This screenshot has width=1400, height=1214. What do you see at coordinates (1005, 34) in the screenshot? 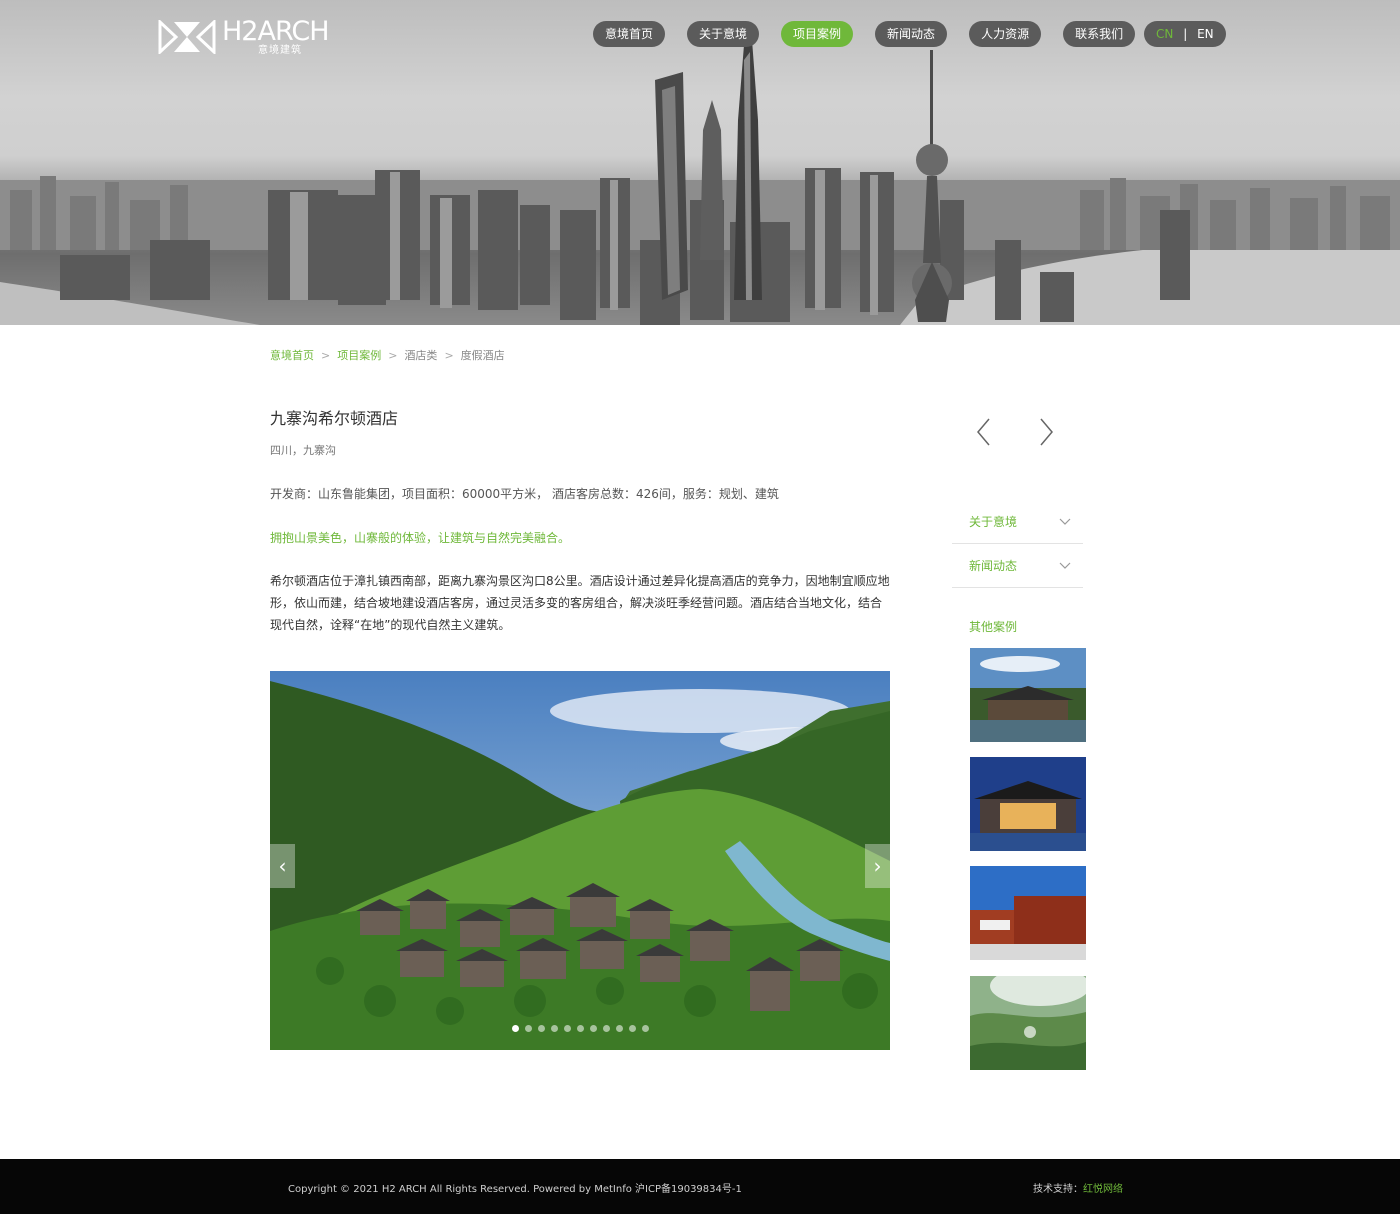
I see `nav-hr: 人力资源` at bounding box center [1005, 34].